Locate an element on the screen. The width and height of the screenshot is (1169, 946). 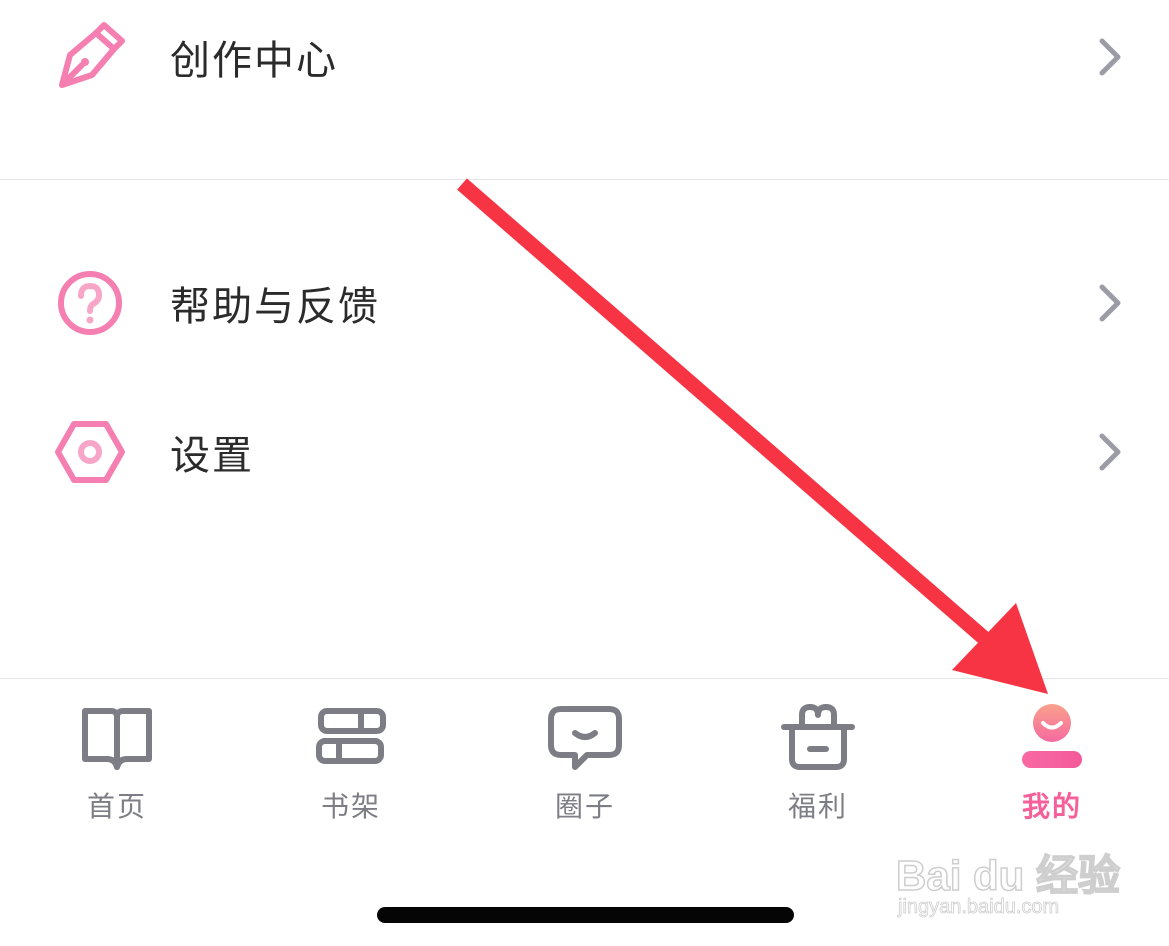
tab-label: 圈子 is located at coordinates (584, 806).